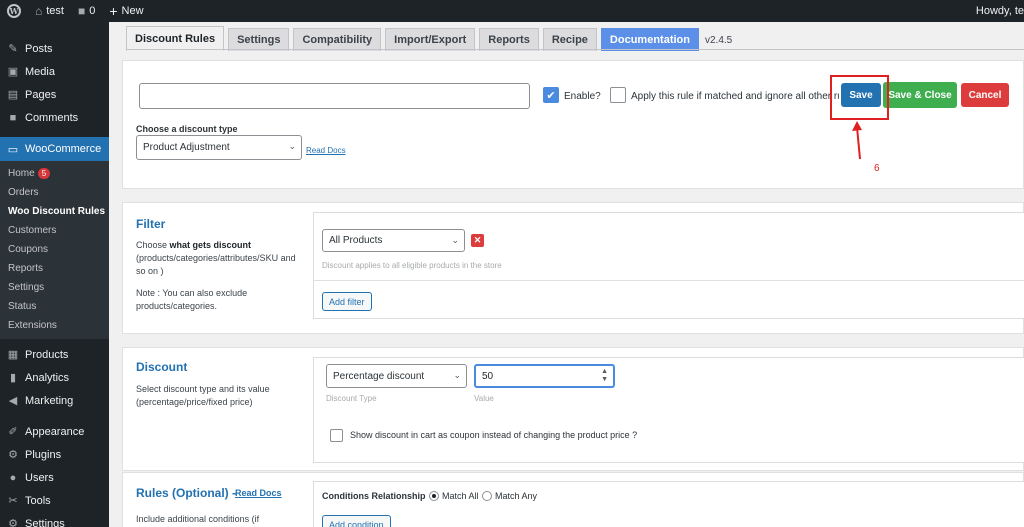 Image resolution: width=1024 pixels, height=527 pixels. What do you see at coordinates (718, 40) in the screenshot?
I see `plugin-version: v2.4.5` at bounding box center [718, 40].